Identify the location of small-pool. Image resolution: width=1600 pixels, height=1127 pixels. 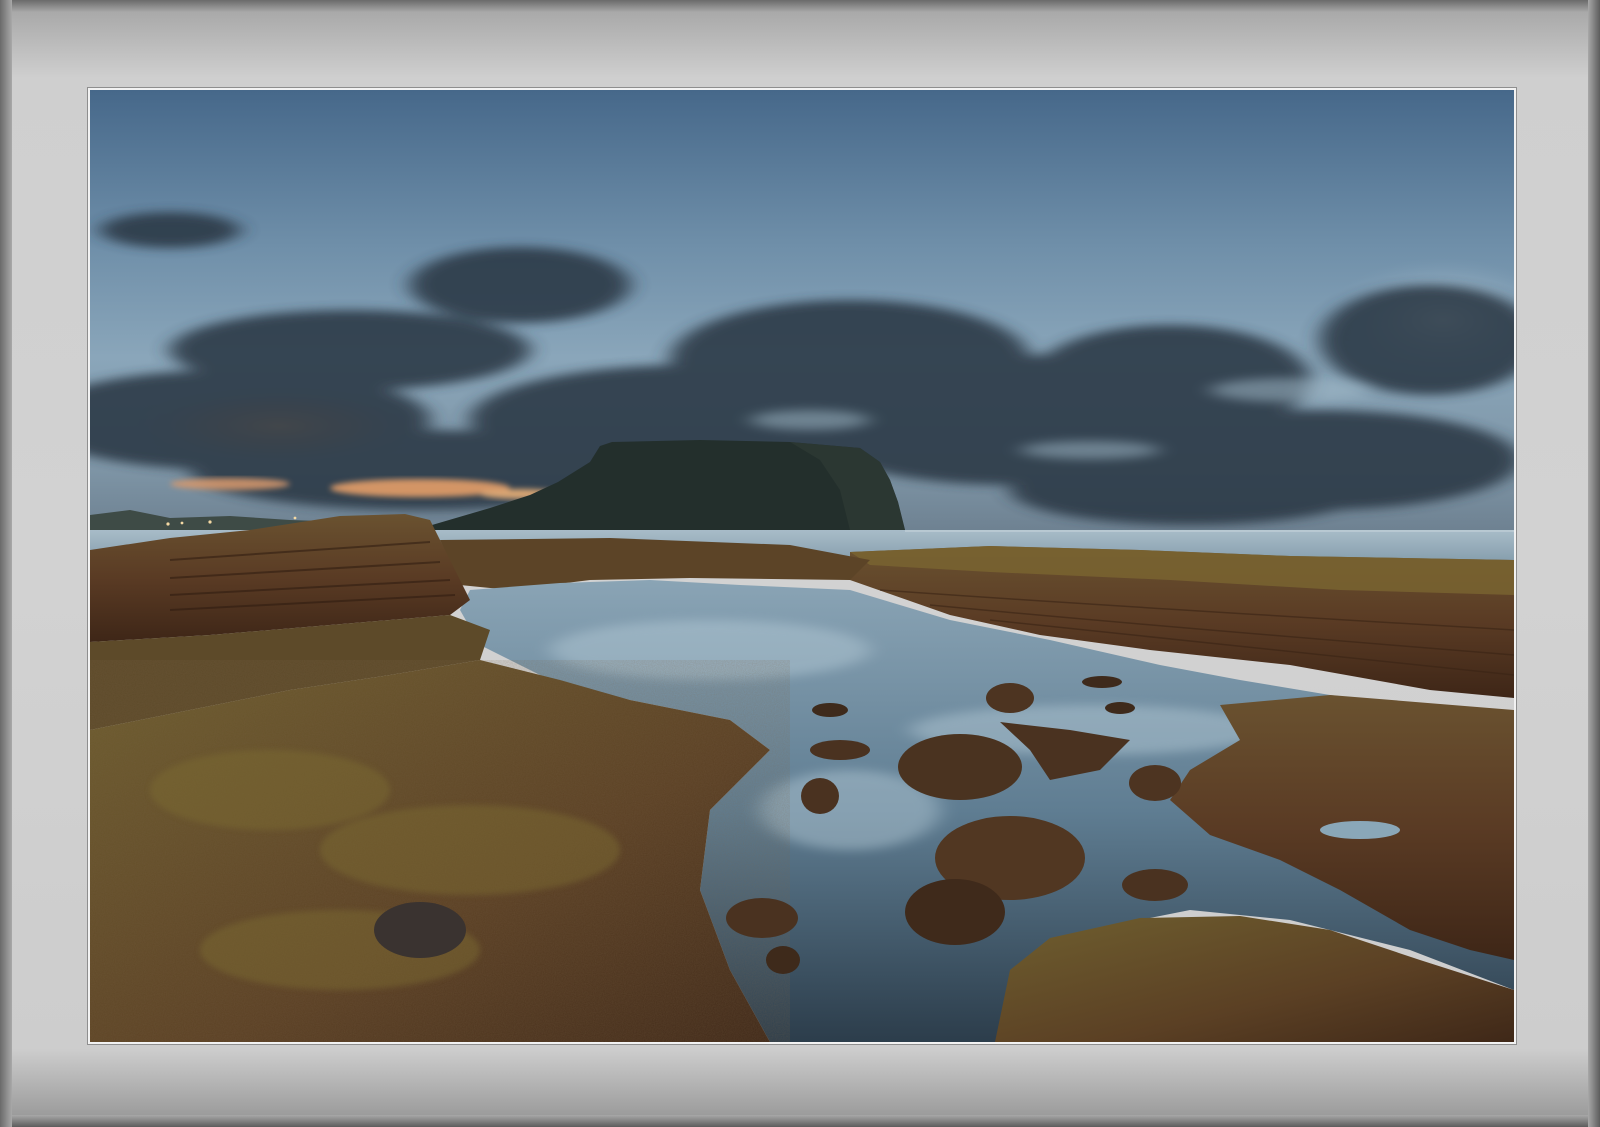
(1360, 830).